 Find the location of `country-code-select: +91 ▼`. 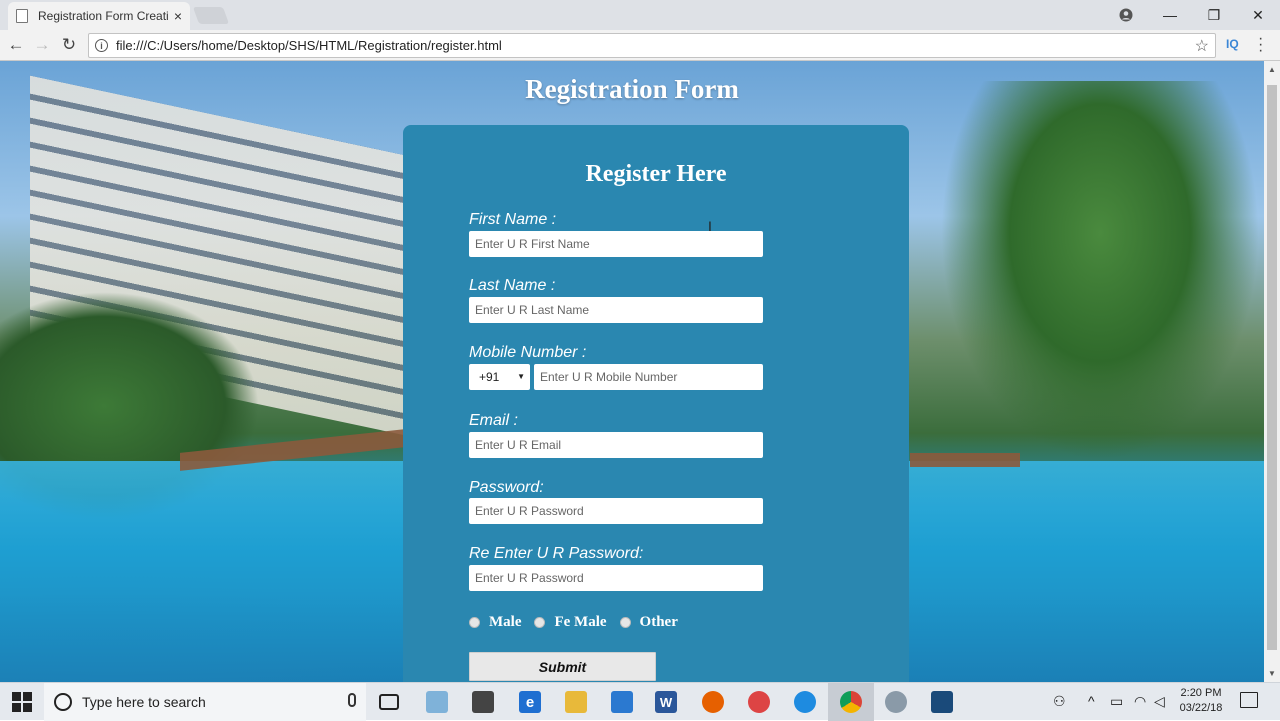

country-code-select: +91 ▼ is located at coordinates (499, 377).